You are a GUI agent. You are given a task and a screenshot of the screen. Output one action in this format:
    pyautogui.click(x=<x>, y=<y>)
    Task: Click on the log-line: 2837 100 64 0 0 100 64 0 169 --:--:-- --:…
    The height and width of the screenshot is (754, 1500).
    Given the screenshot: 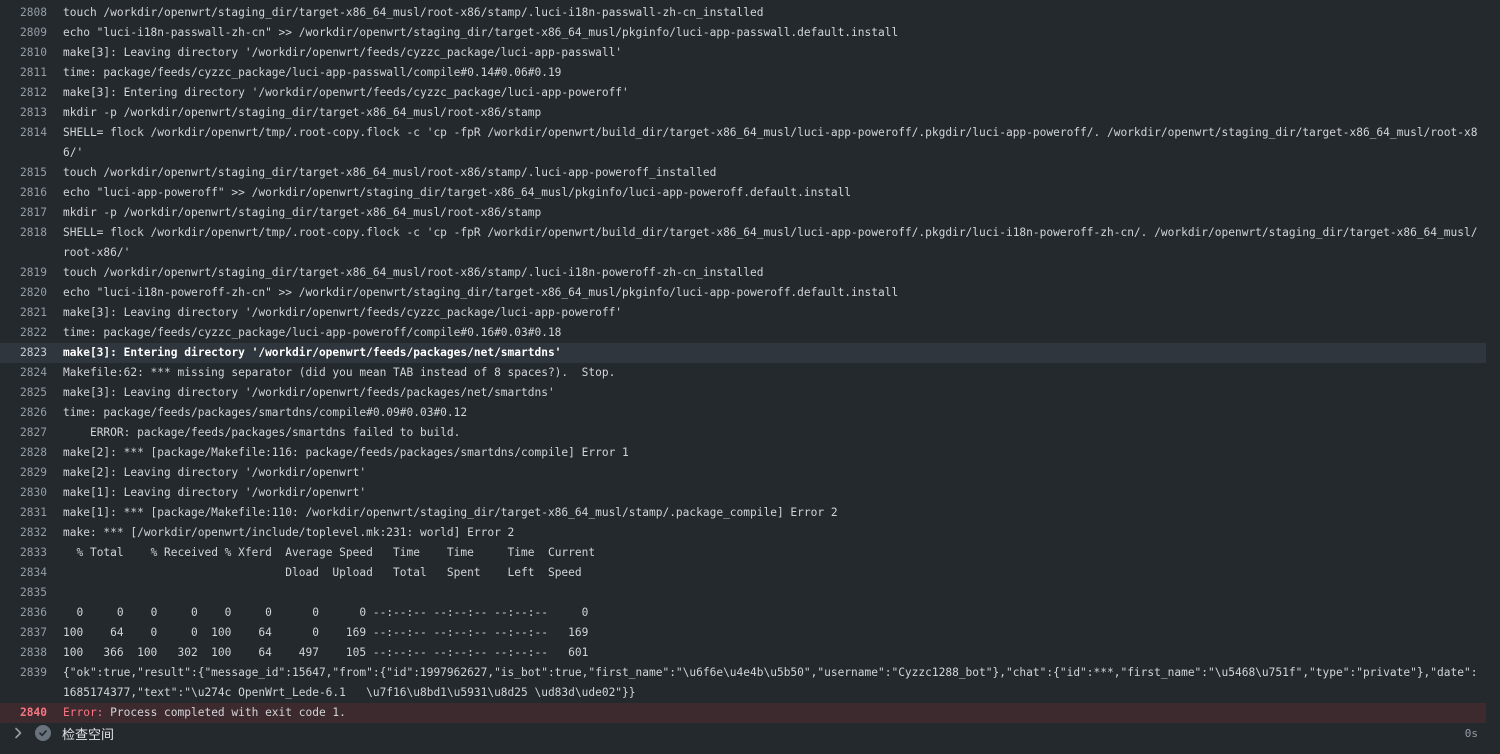 What is the action you would take?
    pyautogui.click(x=743, y=633)
    